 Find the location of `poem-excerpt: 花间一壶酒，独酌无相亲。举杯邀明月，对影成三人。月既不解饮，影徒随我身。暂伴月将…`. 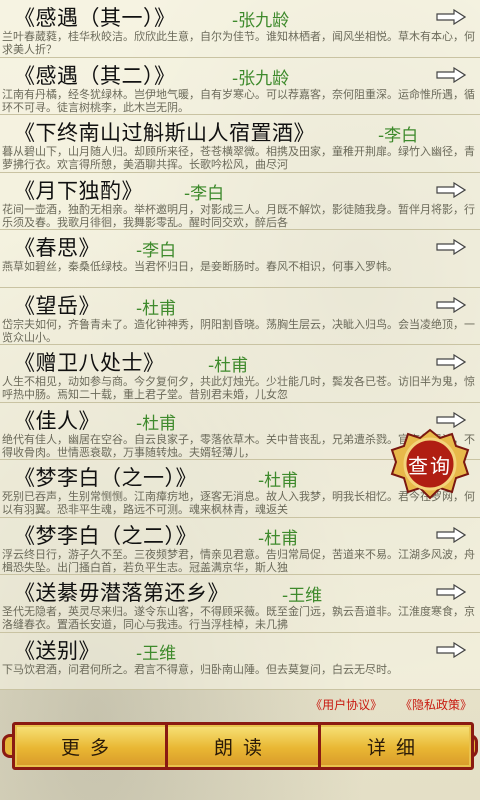

poem-excerpt: 花间一壶酒，独酌无相亲。举杯邀明月，对影成三人。月既不解饮，影徒随我身。暂伴月将… is located at coordinates (238, 215).